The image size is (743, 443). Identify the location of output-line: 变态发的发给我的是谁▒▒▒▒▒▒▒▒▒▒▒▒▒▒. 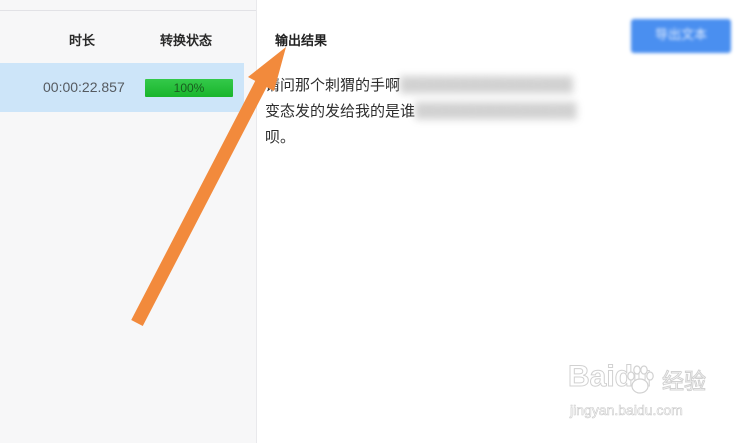
(490, 111).